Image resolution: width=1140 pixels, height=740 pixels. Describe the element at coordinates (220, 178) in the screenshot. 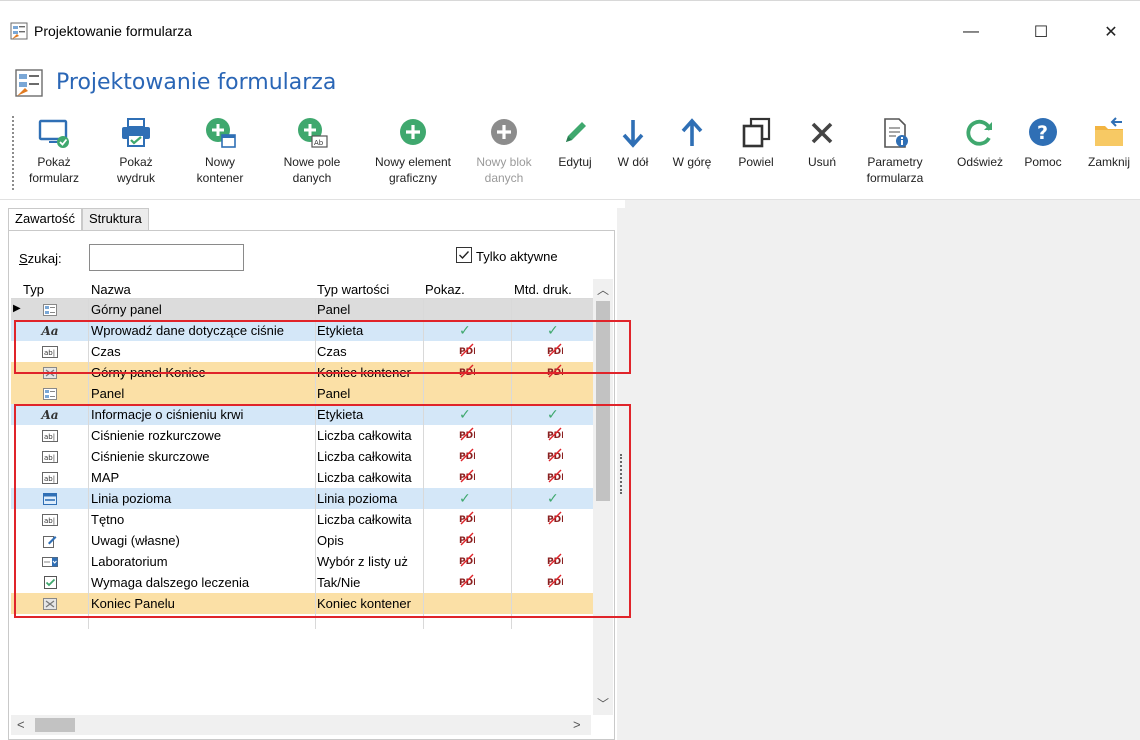

I see `new-container-label-2: kontener` at that location.